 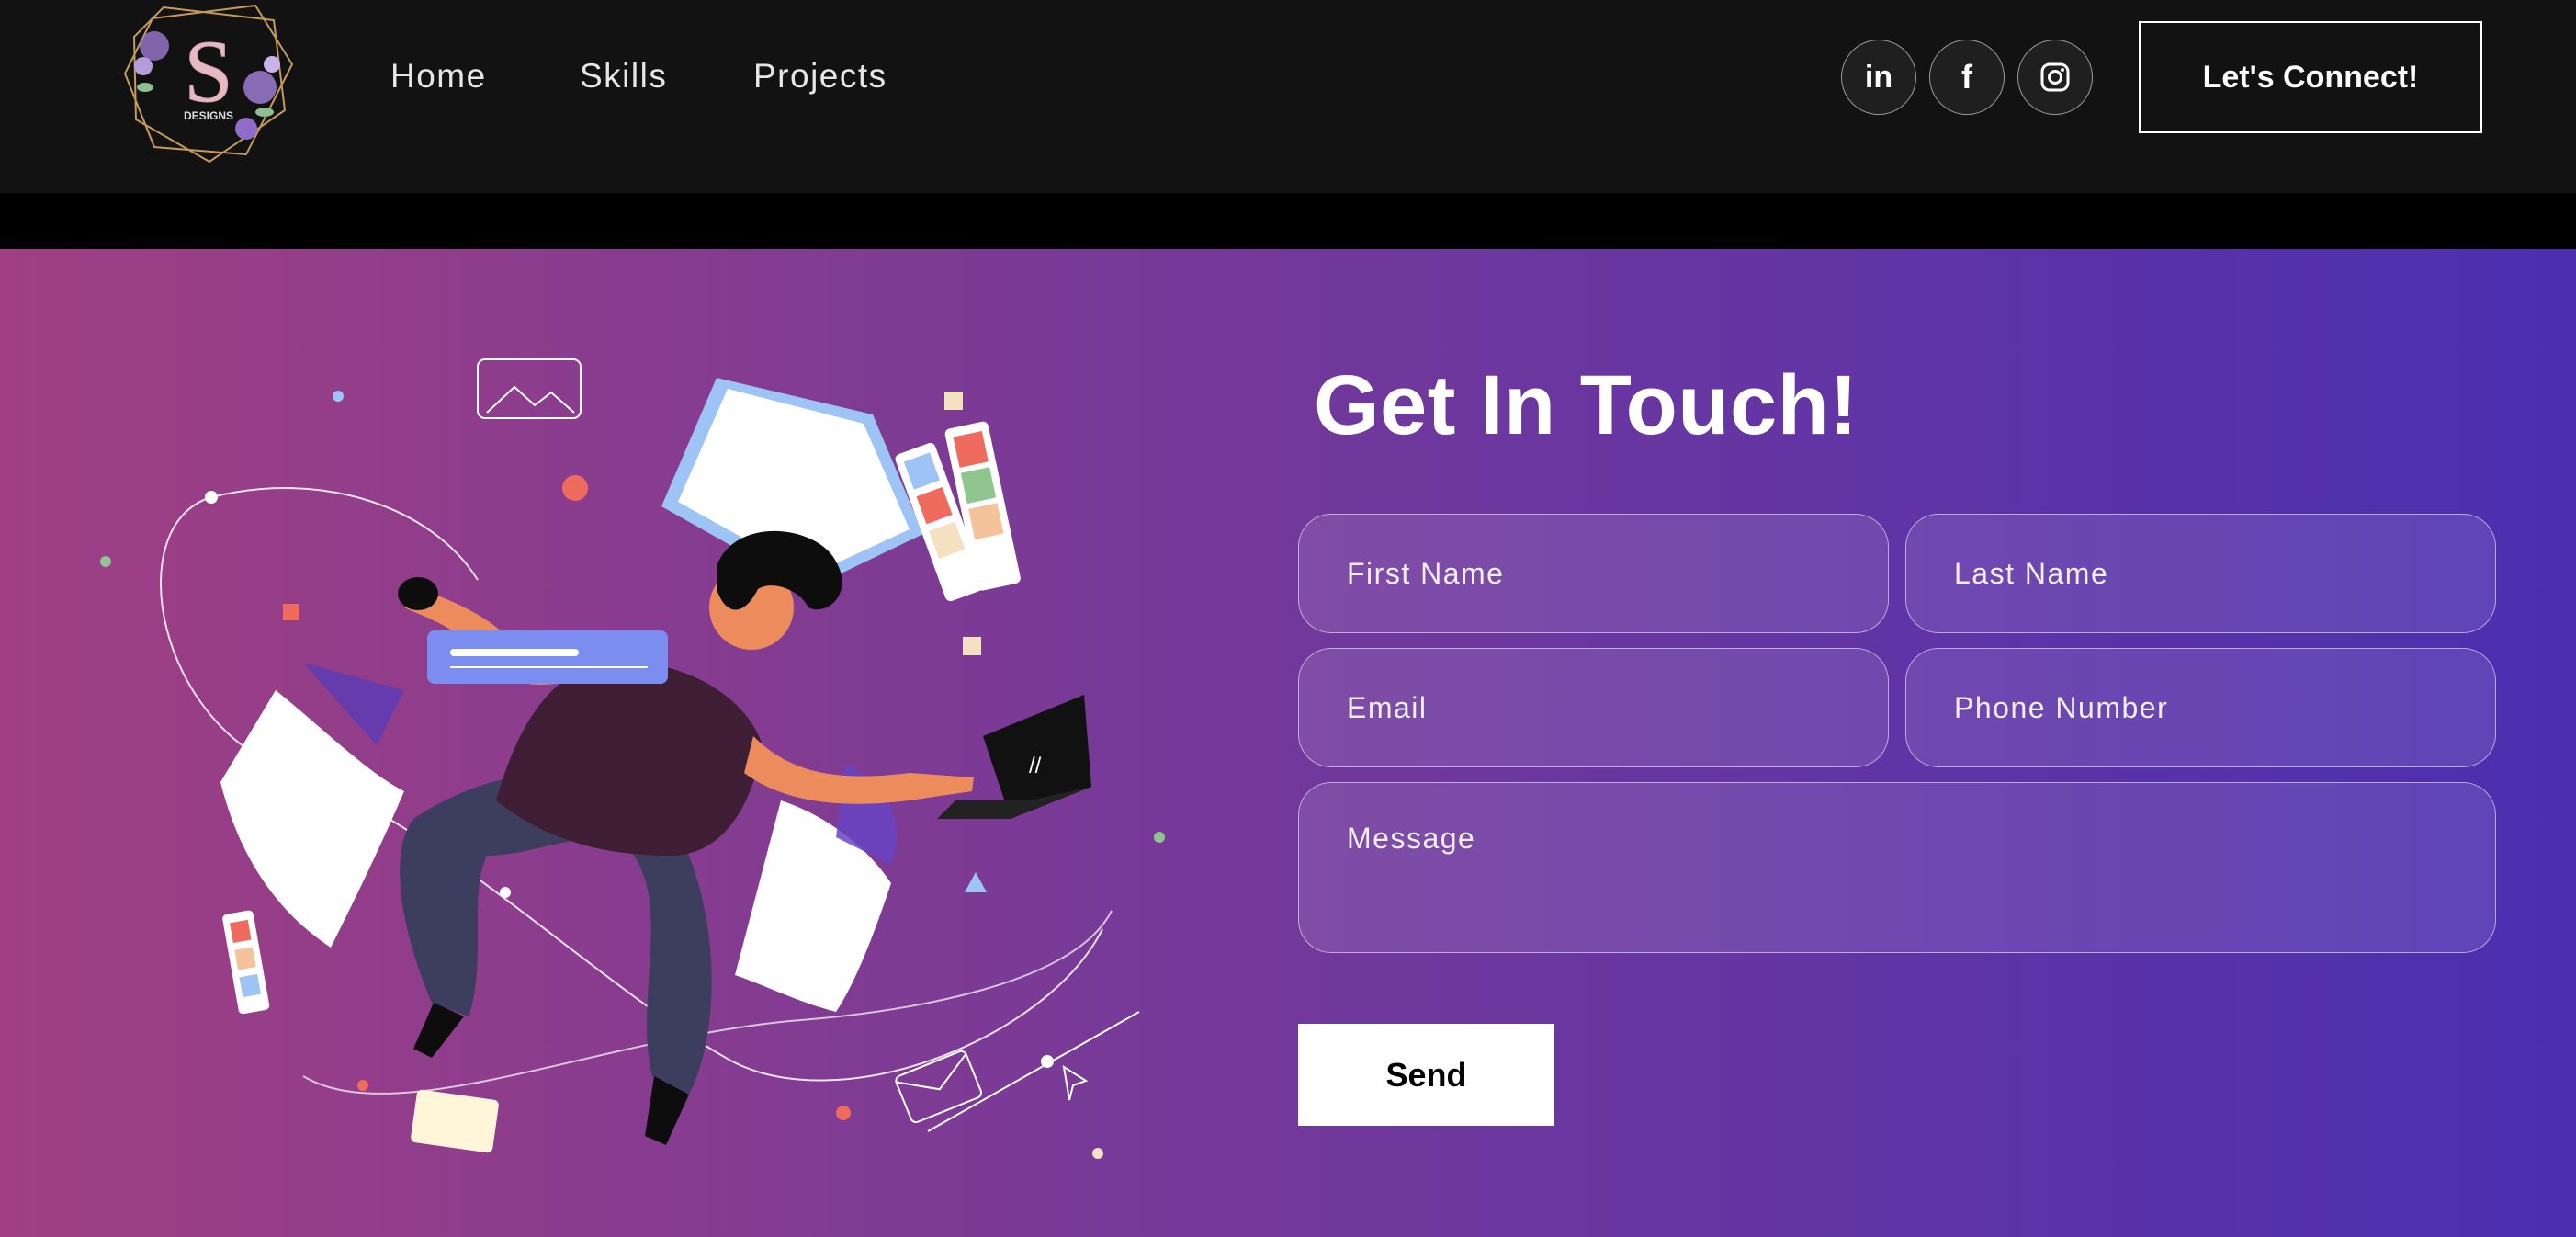 I want to click on facebook-icon: f, so click(x=1966, y=77).